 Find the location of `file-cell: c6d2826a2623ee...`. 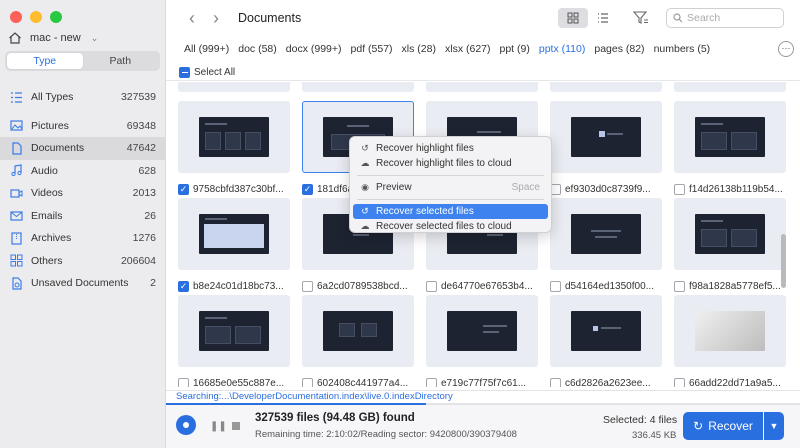

file-cell: c6d2826a2623ee... is located at coordinates (606, 341).